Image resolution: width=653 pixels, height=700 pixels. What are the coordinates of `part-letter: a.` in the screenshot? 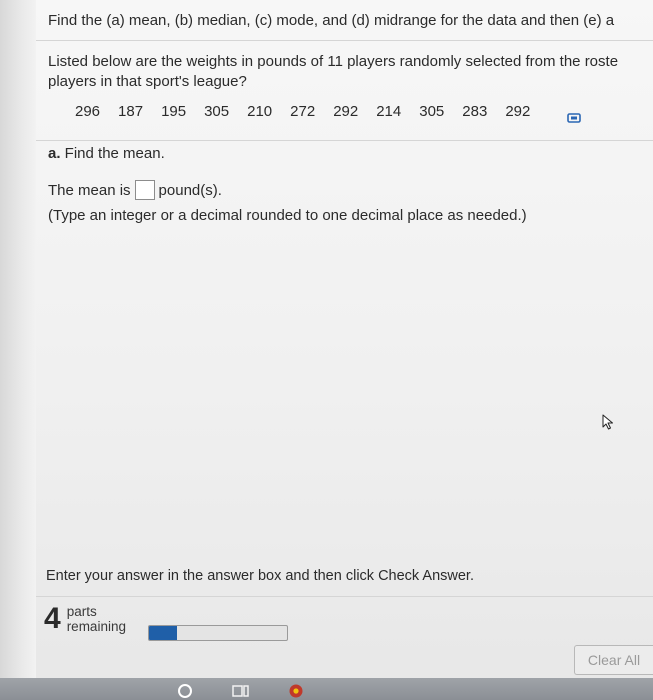 It's located at (54, 153).